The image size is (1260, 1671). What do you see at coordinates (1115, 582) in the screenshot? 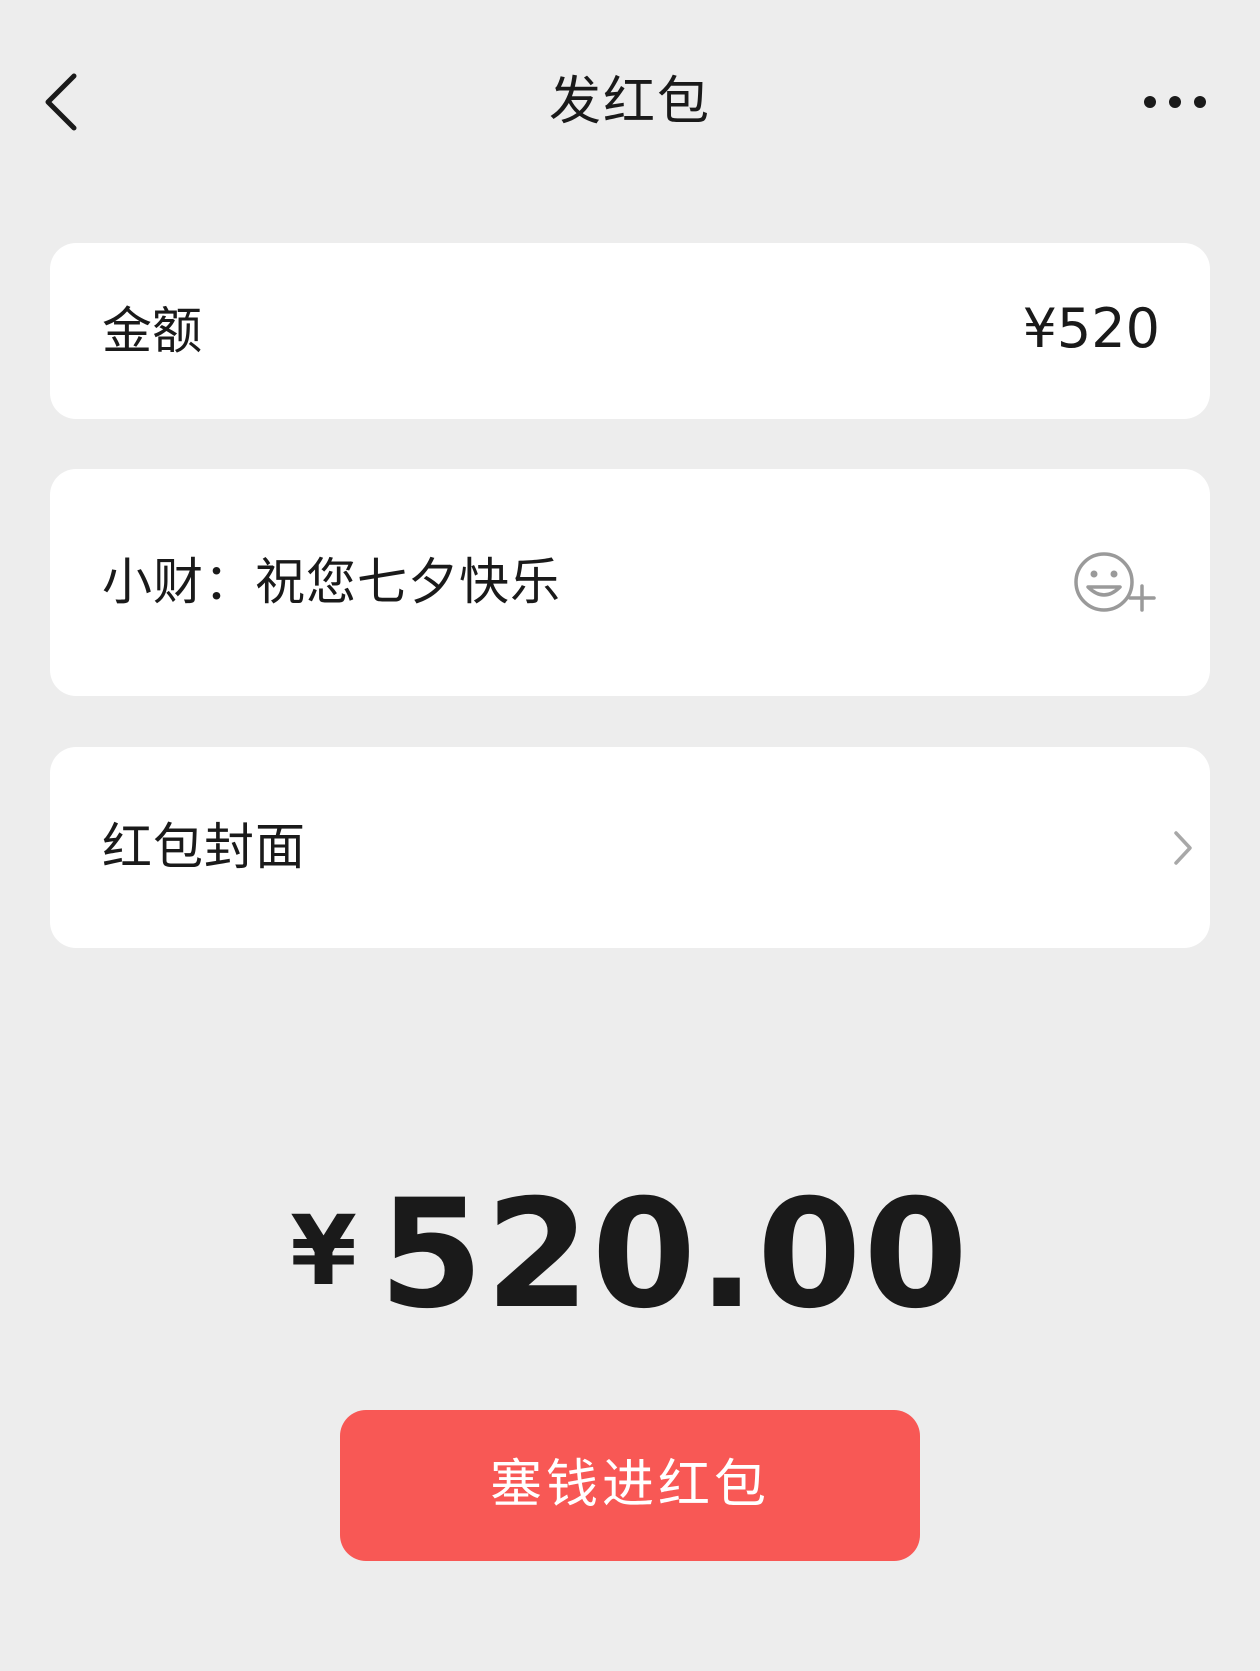
I see `emoji-add-icon` at bounding box center [1115, 582].